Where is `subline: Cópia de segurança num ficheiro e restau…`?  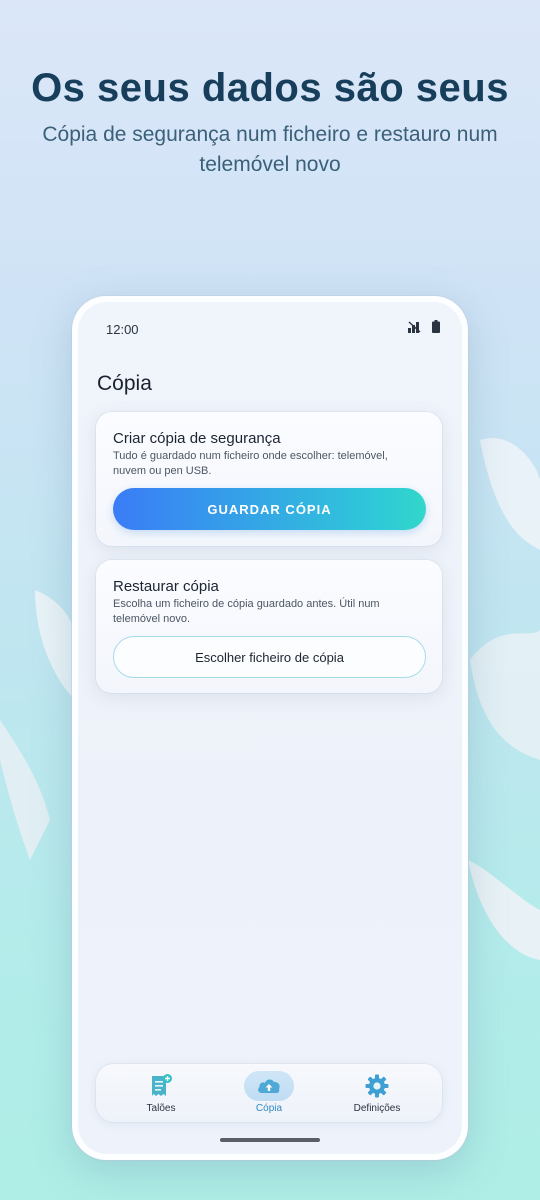 subline: Cópia de segurança num ficheiro e restau… is located at coordinates (270, 149).